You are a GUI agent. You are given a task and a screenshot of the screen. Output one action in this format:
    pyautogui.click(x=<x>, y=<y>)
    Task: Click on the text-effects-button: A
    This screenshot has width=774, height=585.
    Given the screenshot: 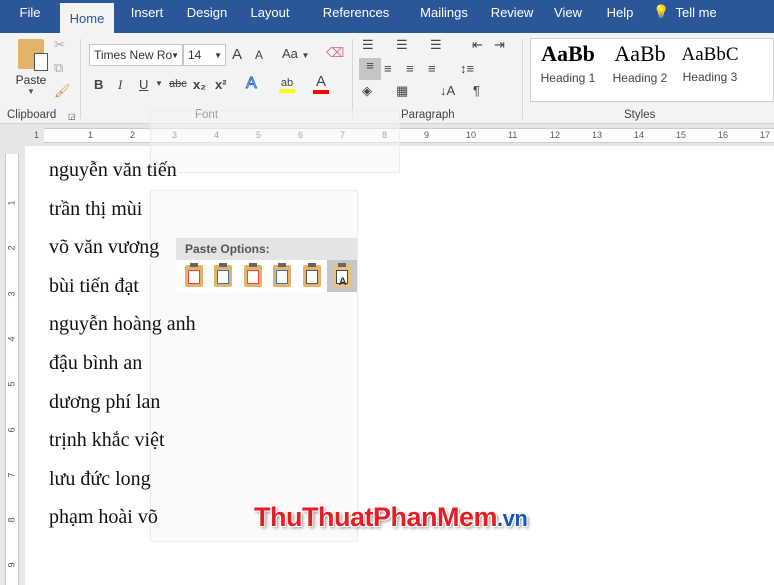 What is the action you would take?
    pyautogui.click(x=252, y=84)
    